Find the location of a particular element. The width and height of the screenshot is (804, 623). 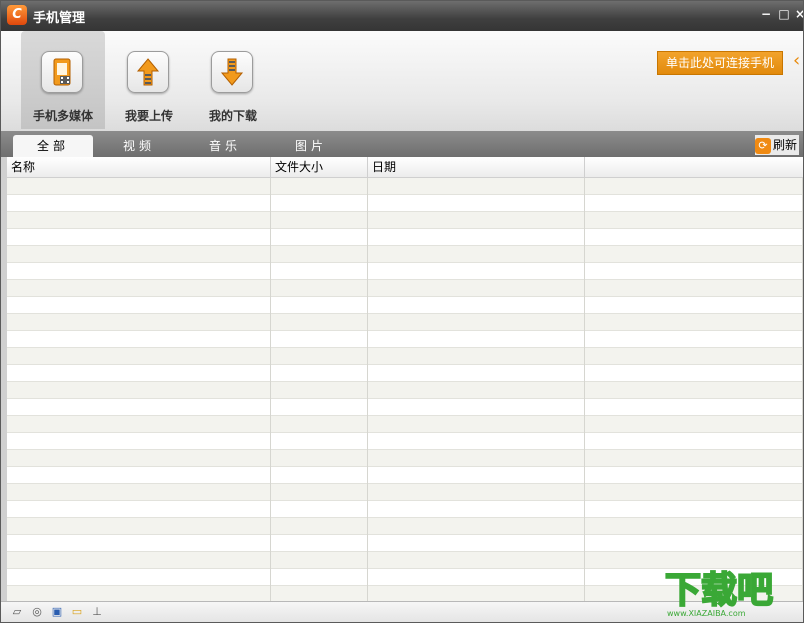

chevron-left-icon: ‹ is located at coordinates (798, 61).